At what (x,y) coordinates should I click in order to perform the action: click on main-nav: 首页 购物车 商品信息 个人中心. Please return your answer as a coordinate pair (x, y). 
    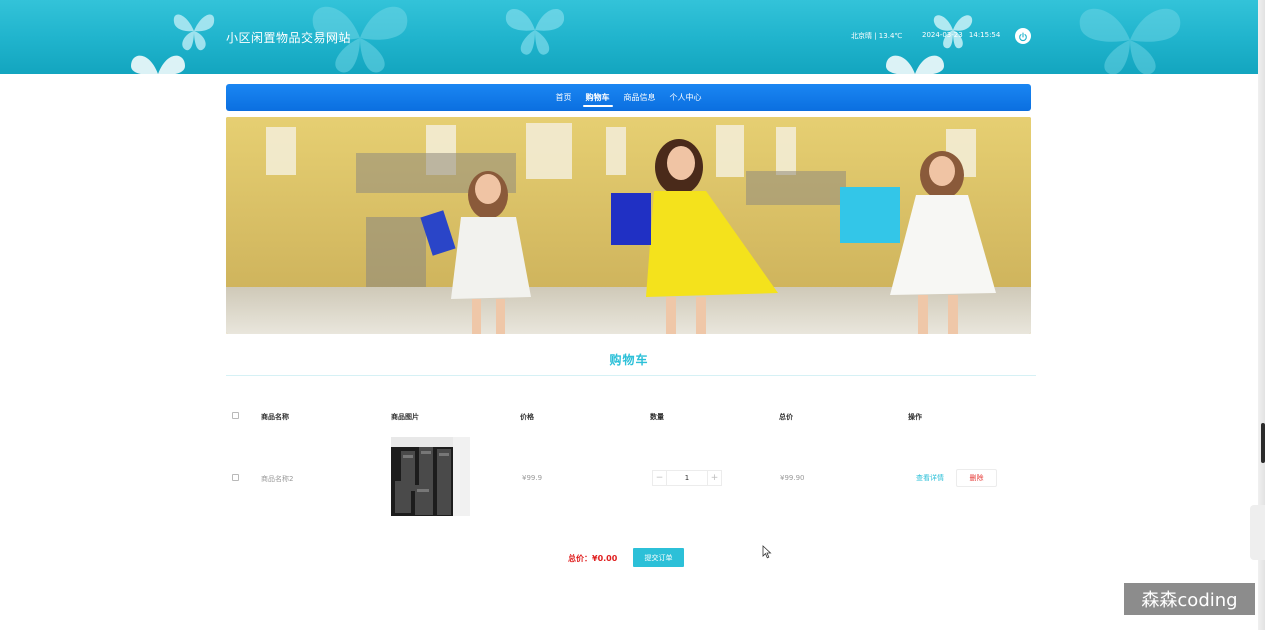
    Looking at the image, I should click on (628, 97).